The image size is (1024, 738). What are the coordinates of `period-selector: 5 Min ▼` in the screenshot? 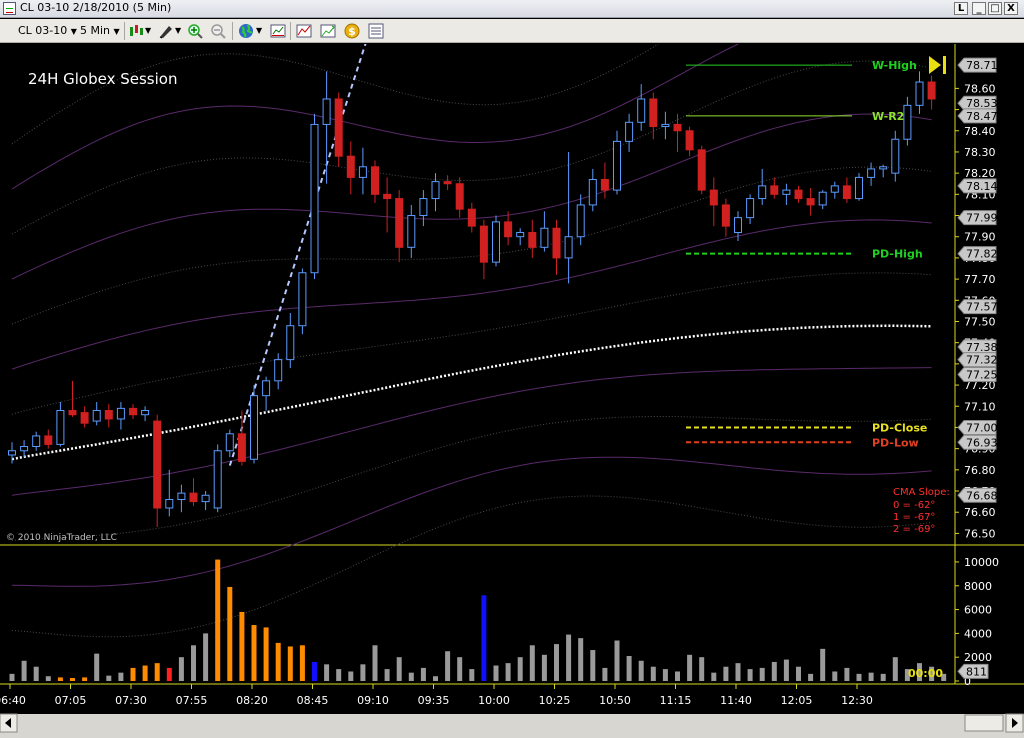 It's located at (100, 31).